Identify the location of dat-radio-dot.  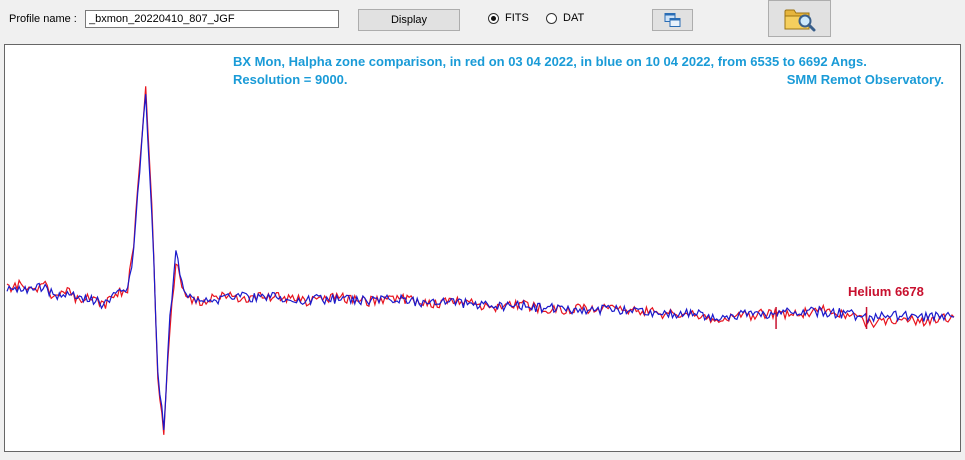
(551, 18).